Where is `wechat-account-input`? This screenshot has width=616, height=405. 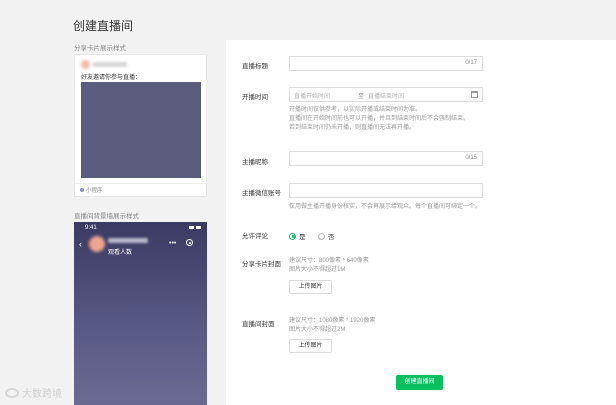 wechat-account-input is located at coordinates (386, 190).